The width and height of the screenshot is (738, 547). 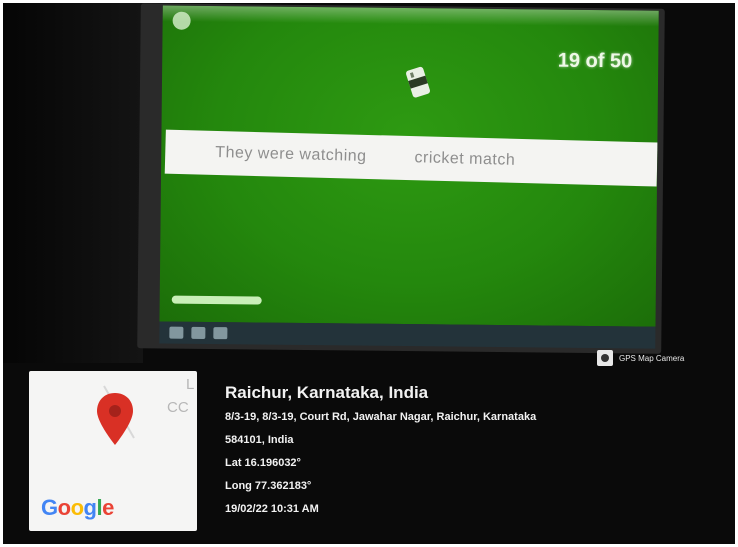 What do you see at coordinates (272, 509) in the screenshot?
I see `datetime: 19/02/22 10:31 AM` at bounding box center [272, 509].